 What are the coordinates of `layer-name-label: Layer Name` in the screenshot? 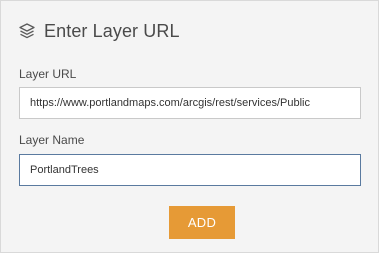 It's located at (52, 140).